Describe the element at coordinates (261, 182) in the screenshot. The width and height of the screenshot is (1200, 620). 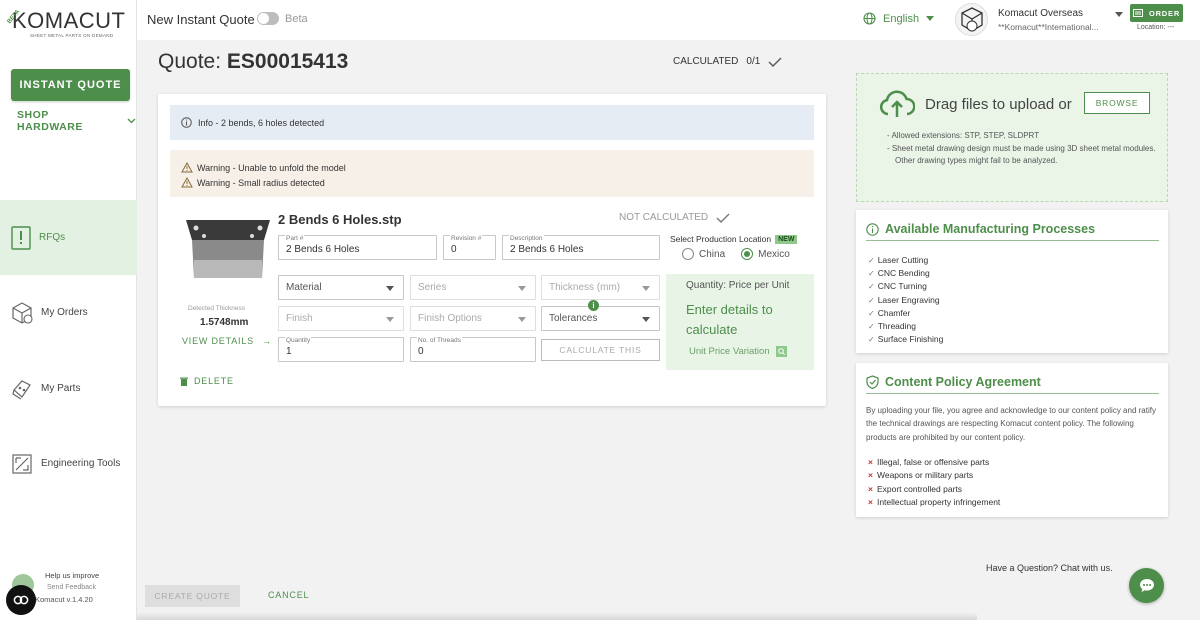
I see `warning-text: Warning - Small radius detected` at that location.